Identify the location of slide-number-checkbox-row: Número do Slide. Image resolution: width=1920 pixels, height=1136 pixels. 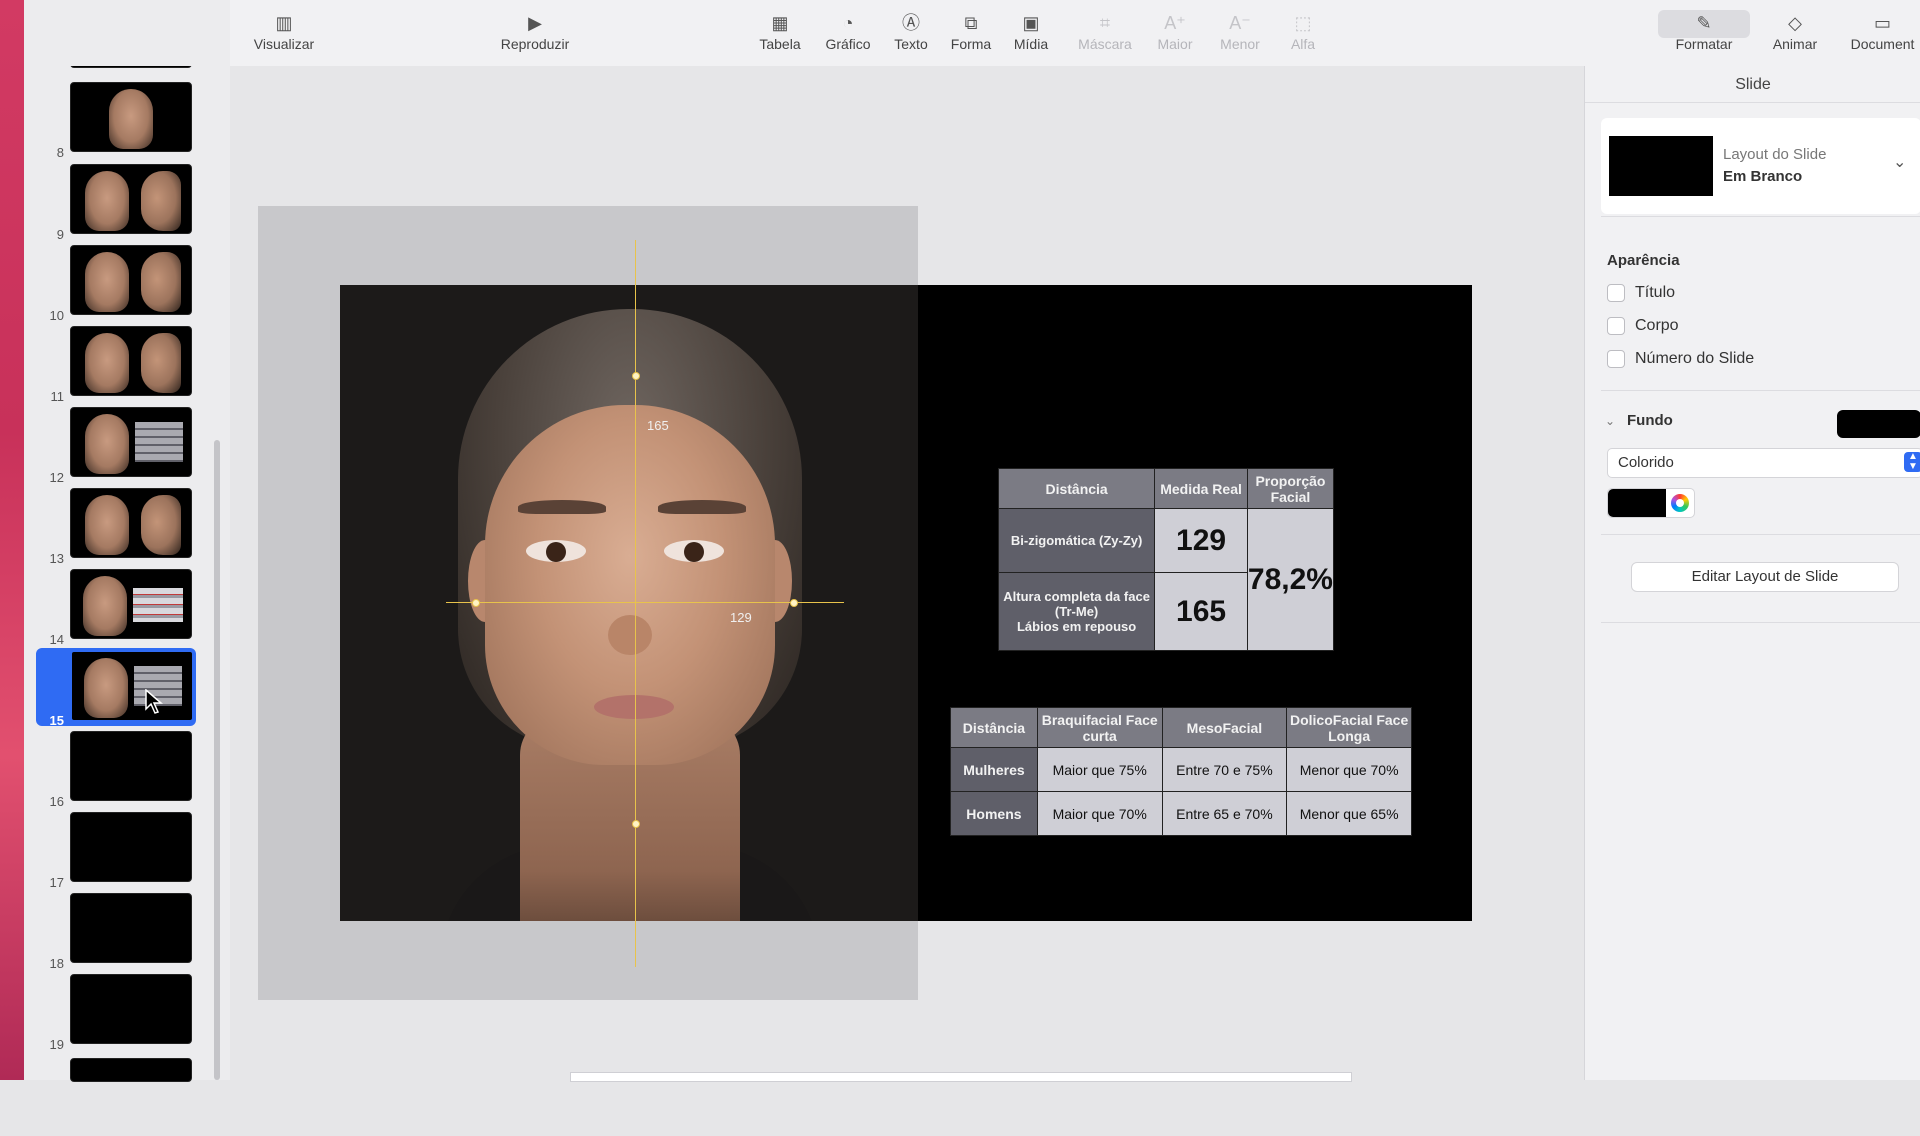
(1680, 359).